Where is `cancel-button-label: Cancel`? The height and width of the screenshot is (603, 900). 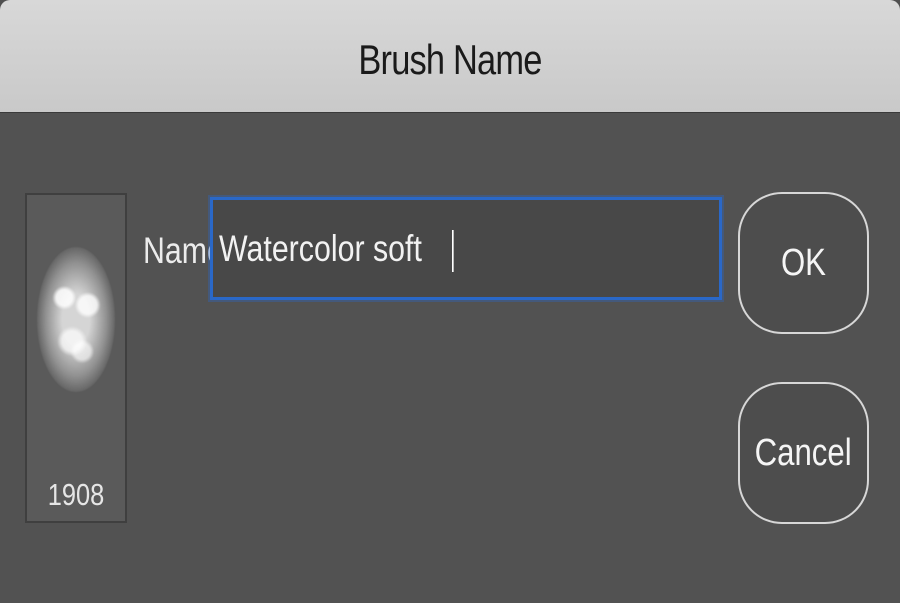
cancel-button-label: Cancel is located at coordinates (803, 453).